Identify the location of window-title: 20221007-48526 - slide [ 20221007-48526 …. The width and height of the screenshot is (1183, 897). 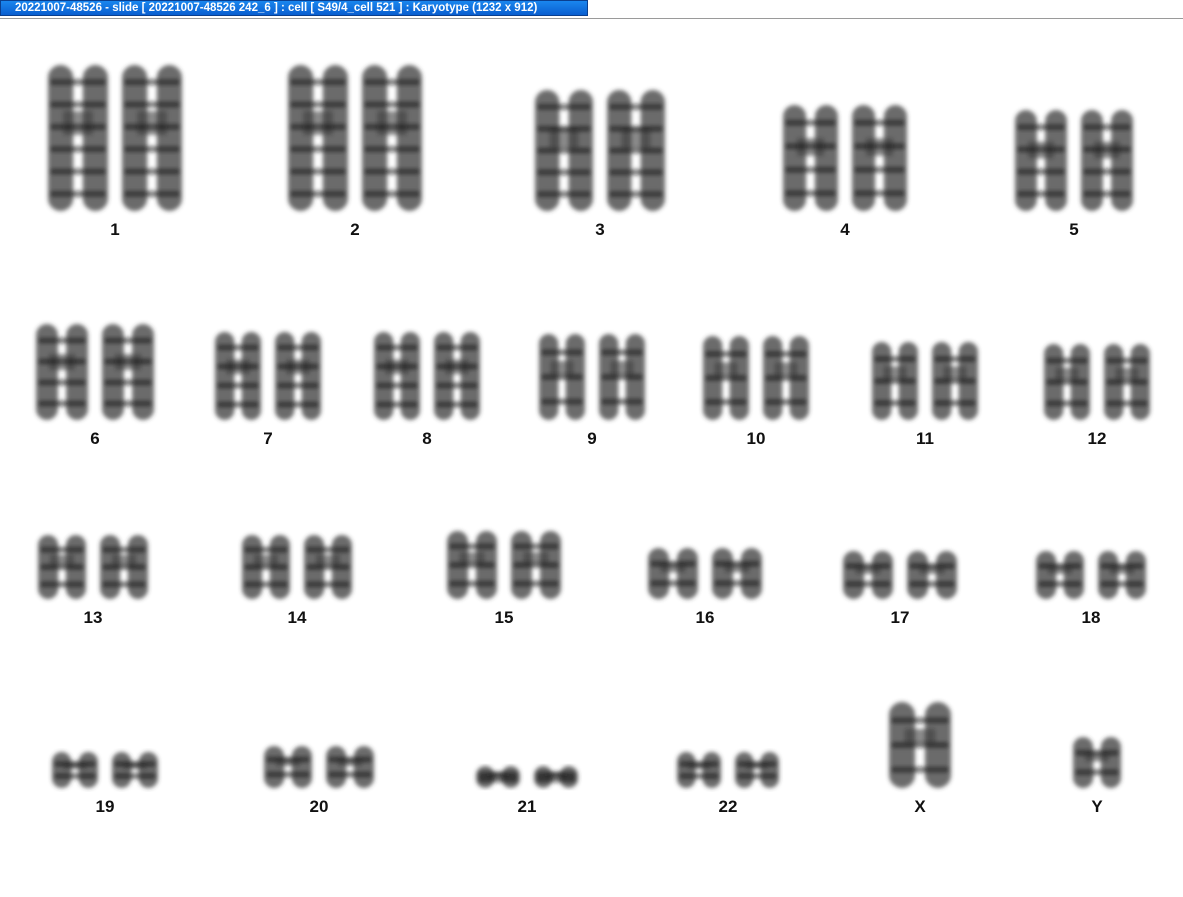
(294, 8).